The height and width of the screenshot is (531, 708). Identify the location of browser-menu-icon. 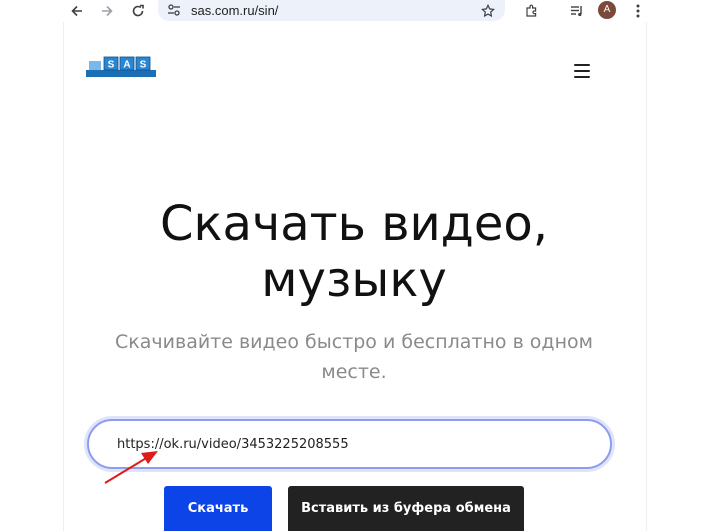
(638, 11).